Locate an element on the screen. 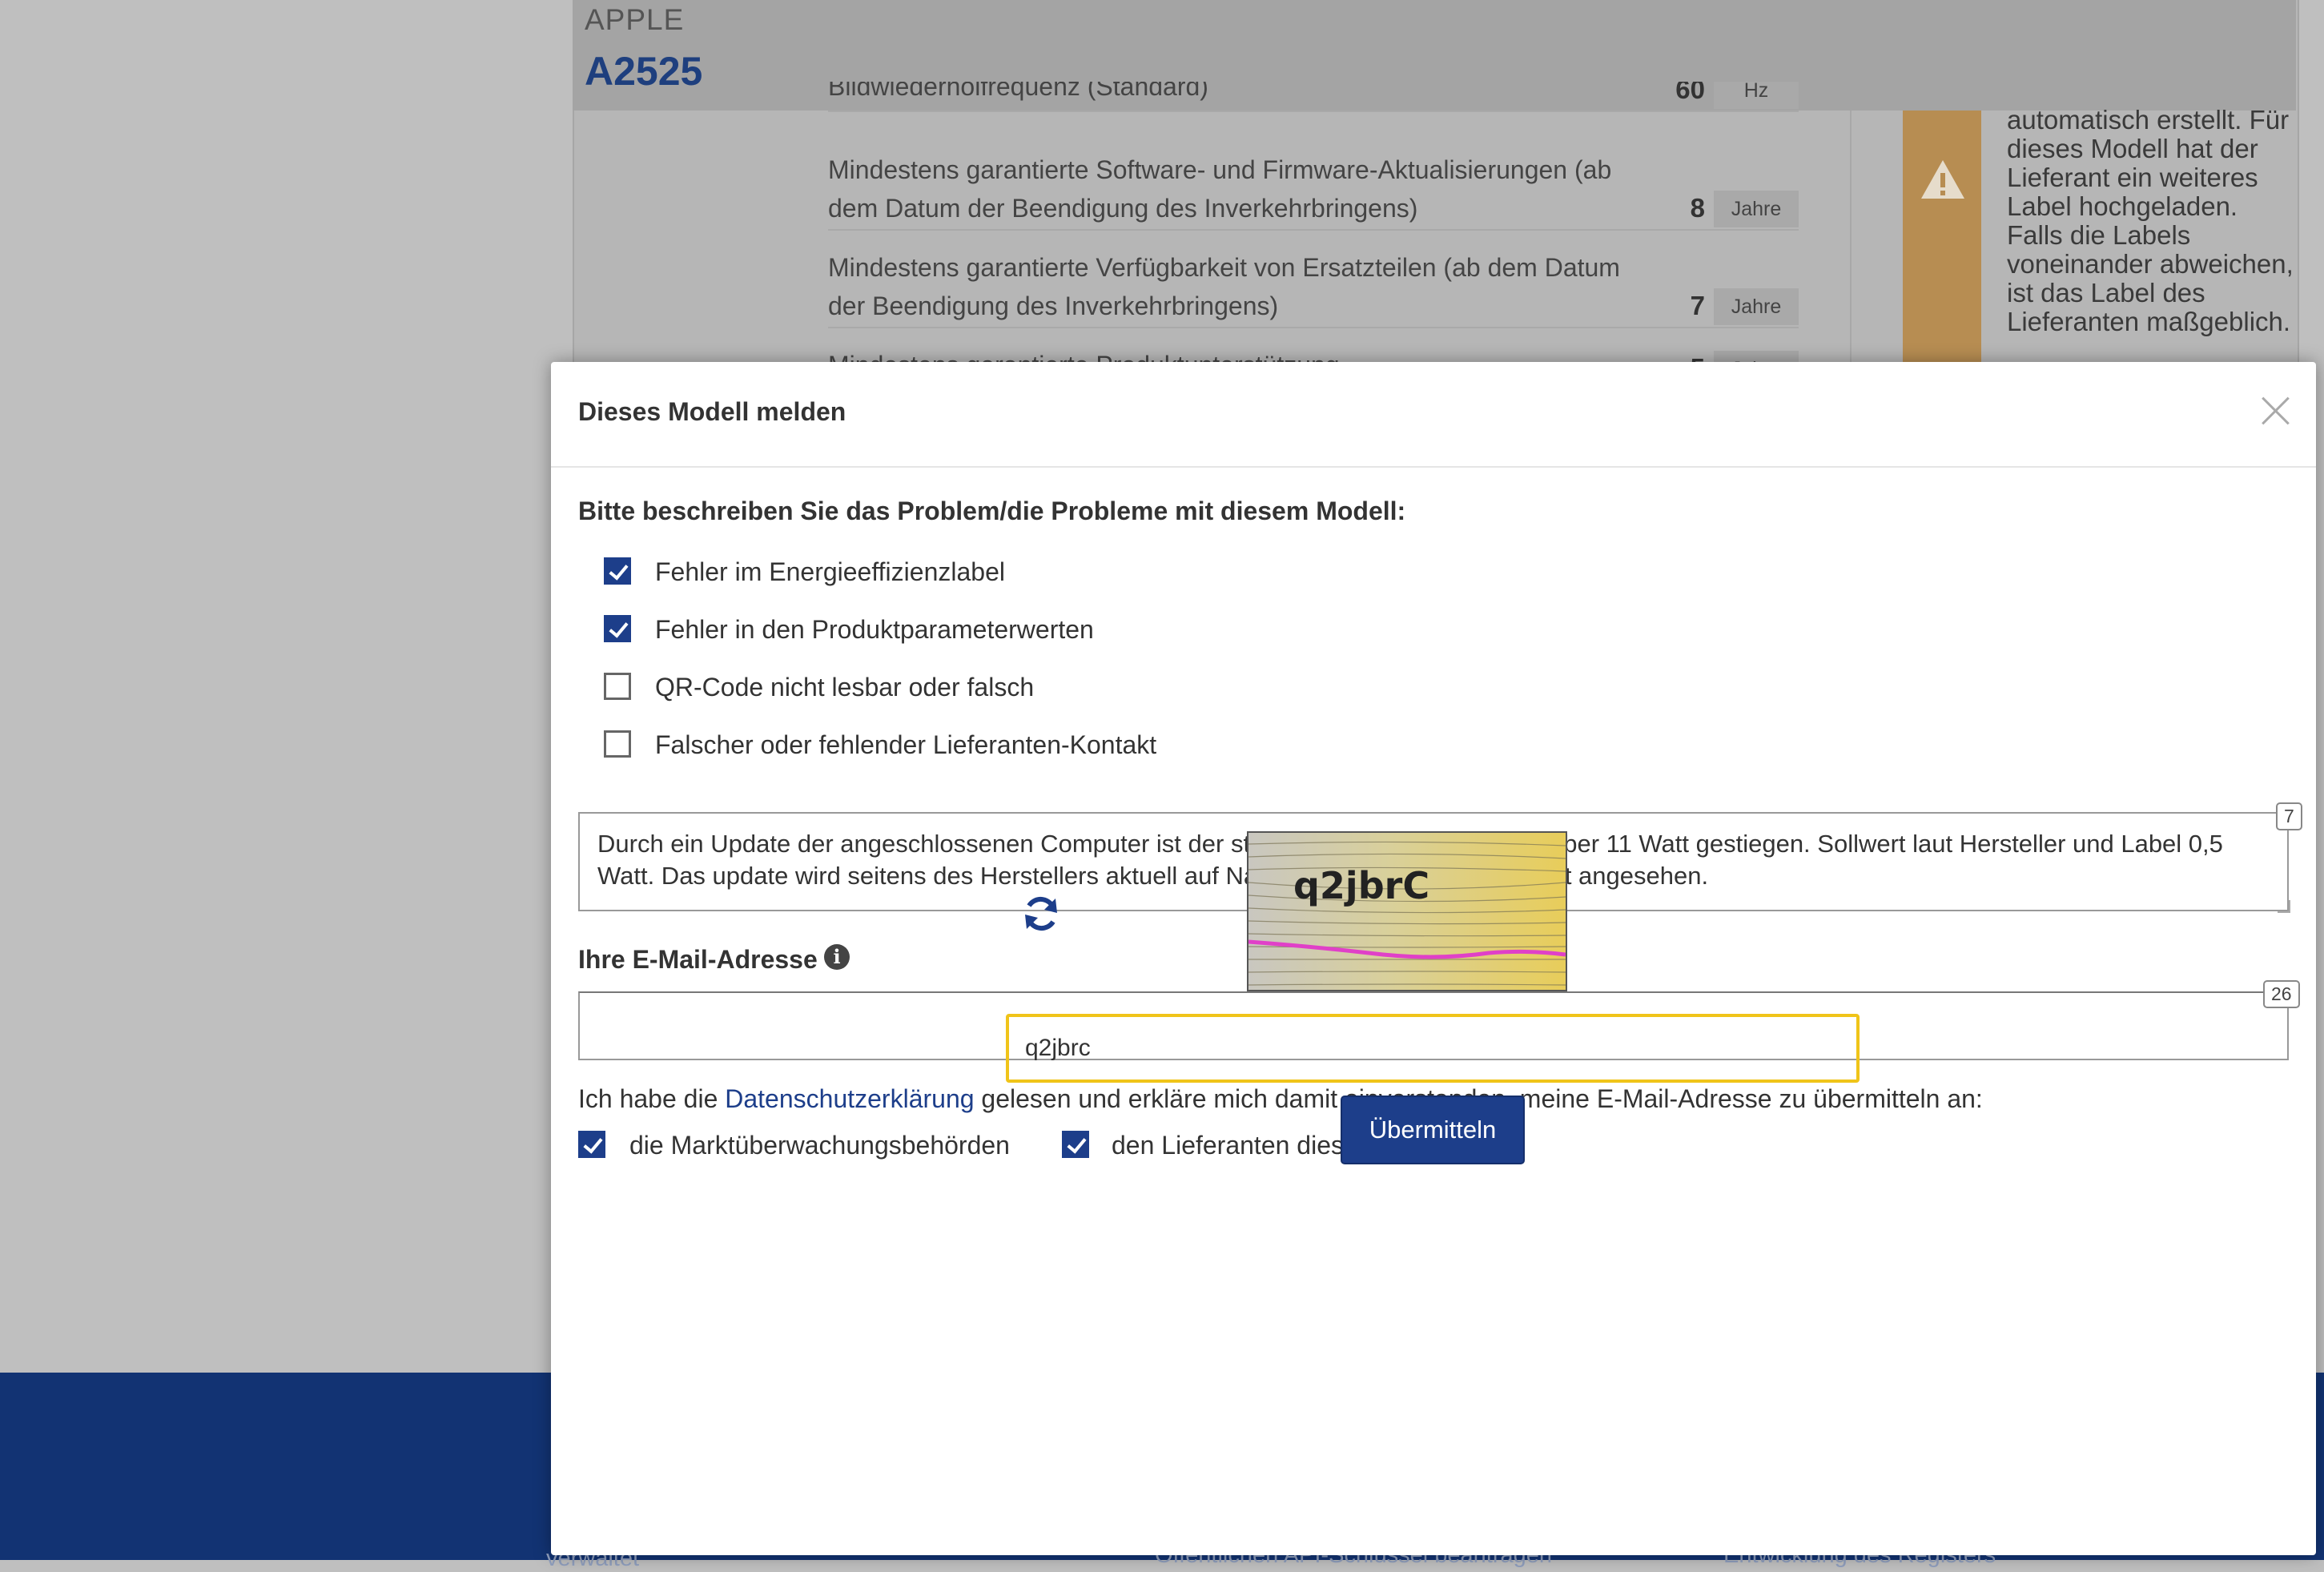 This screenshot has width=2324, height=1572. problem-label: Fehler im Energieeffizienzlabel is located at coordinates (830, 571).